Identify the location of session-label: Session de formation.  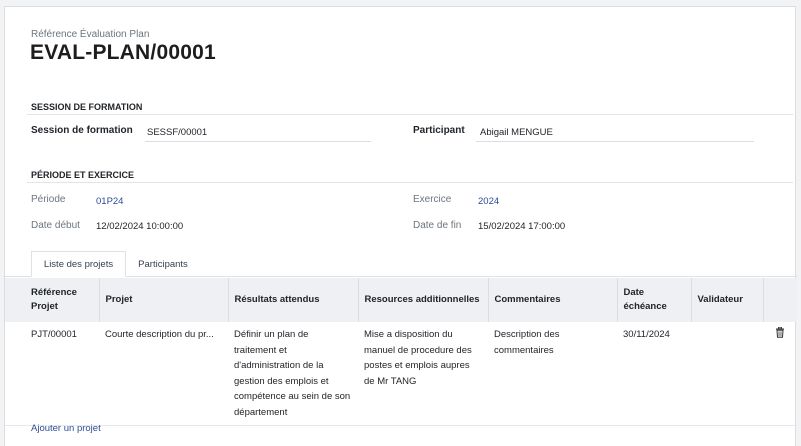
(82, 130).